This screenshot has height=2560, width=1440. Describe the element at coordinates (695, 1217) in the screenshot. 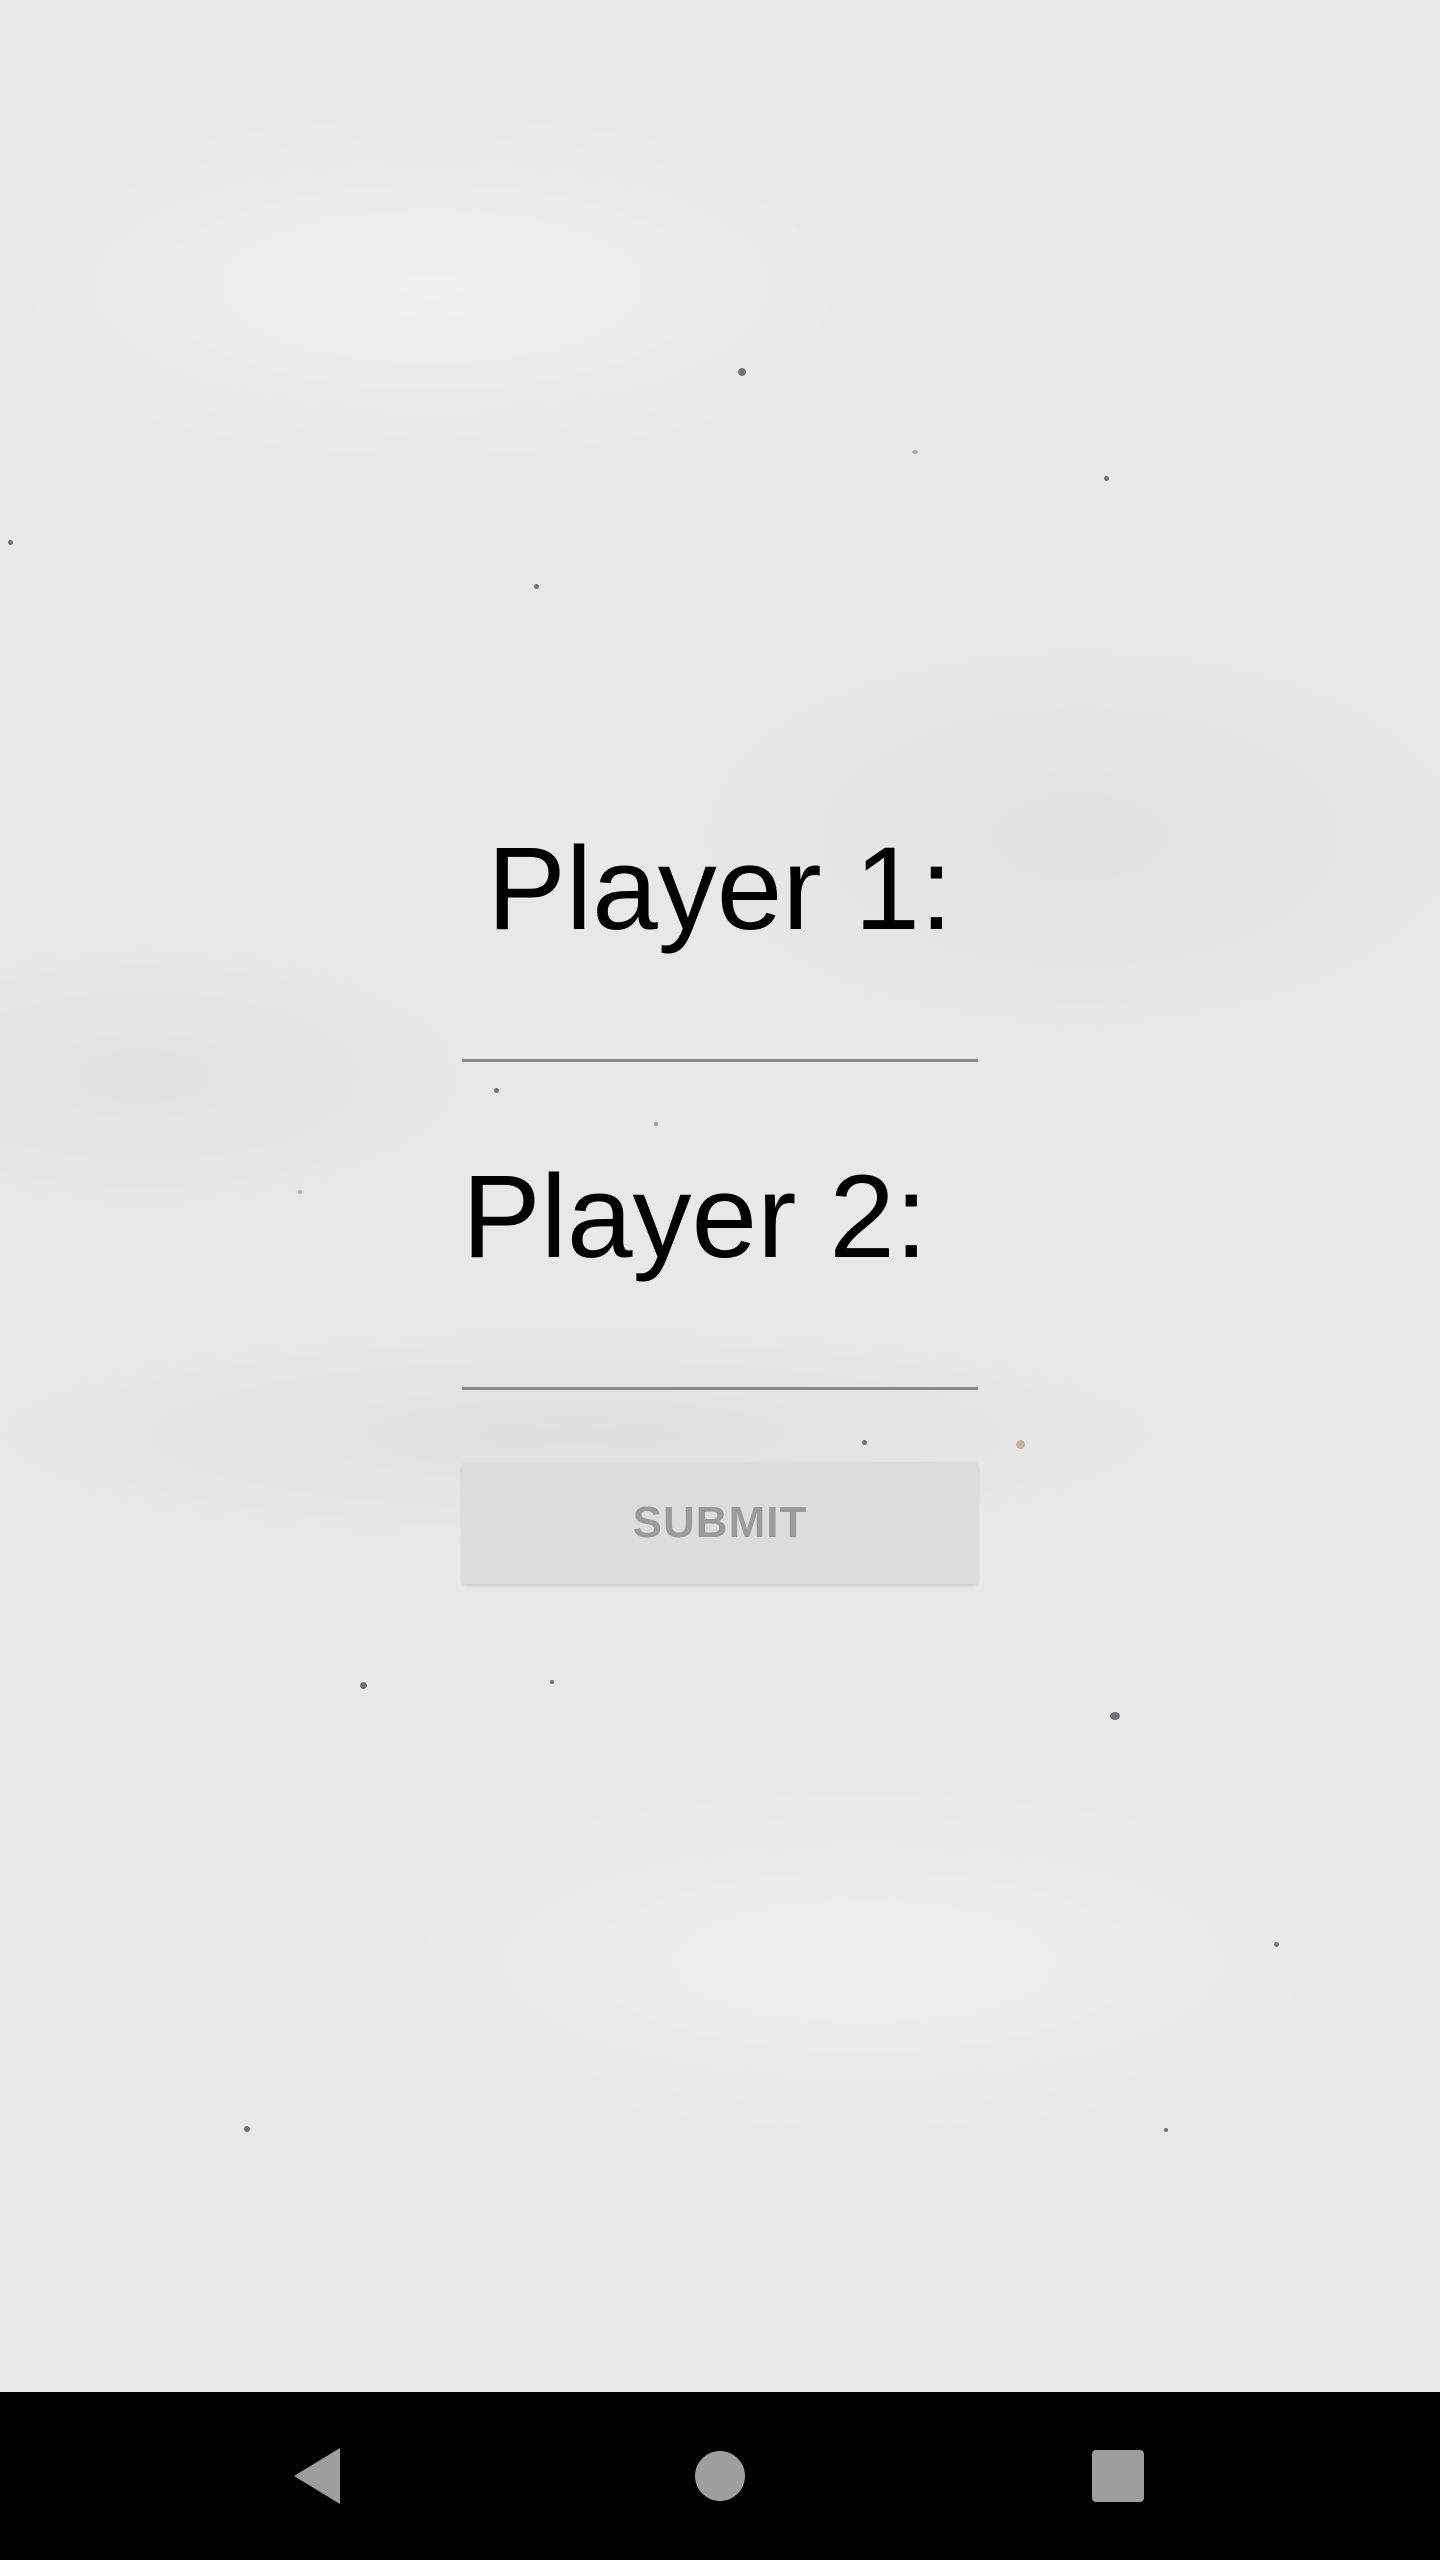

I see `player2-label: Player 2:` at that location.